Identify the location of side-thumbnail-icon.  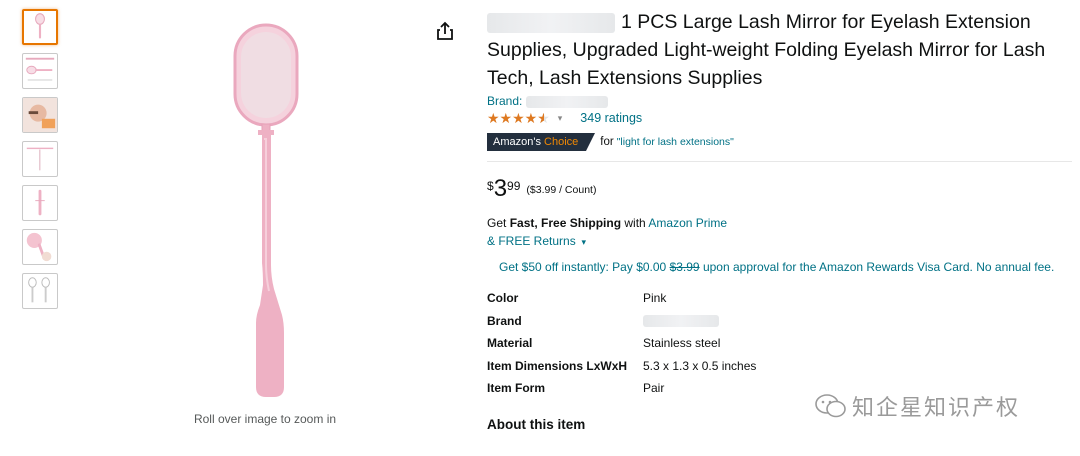
(40, 202).